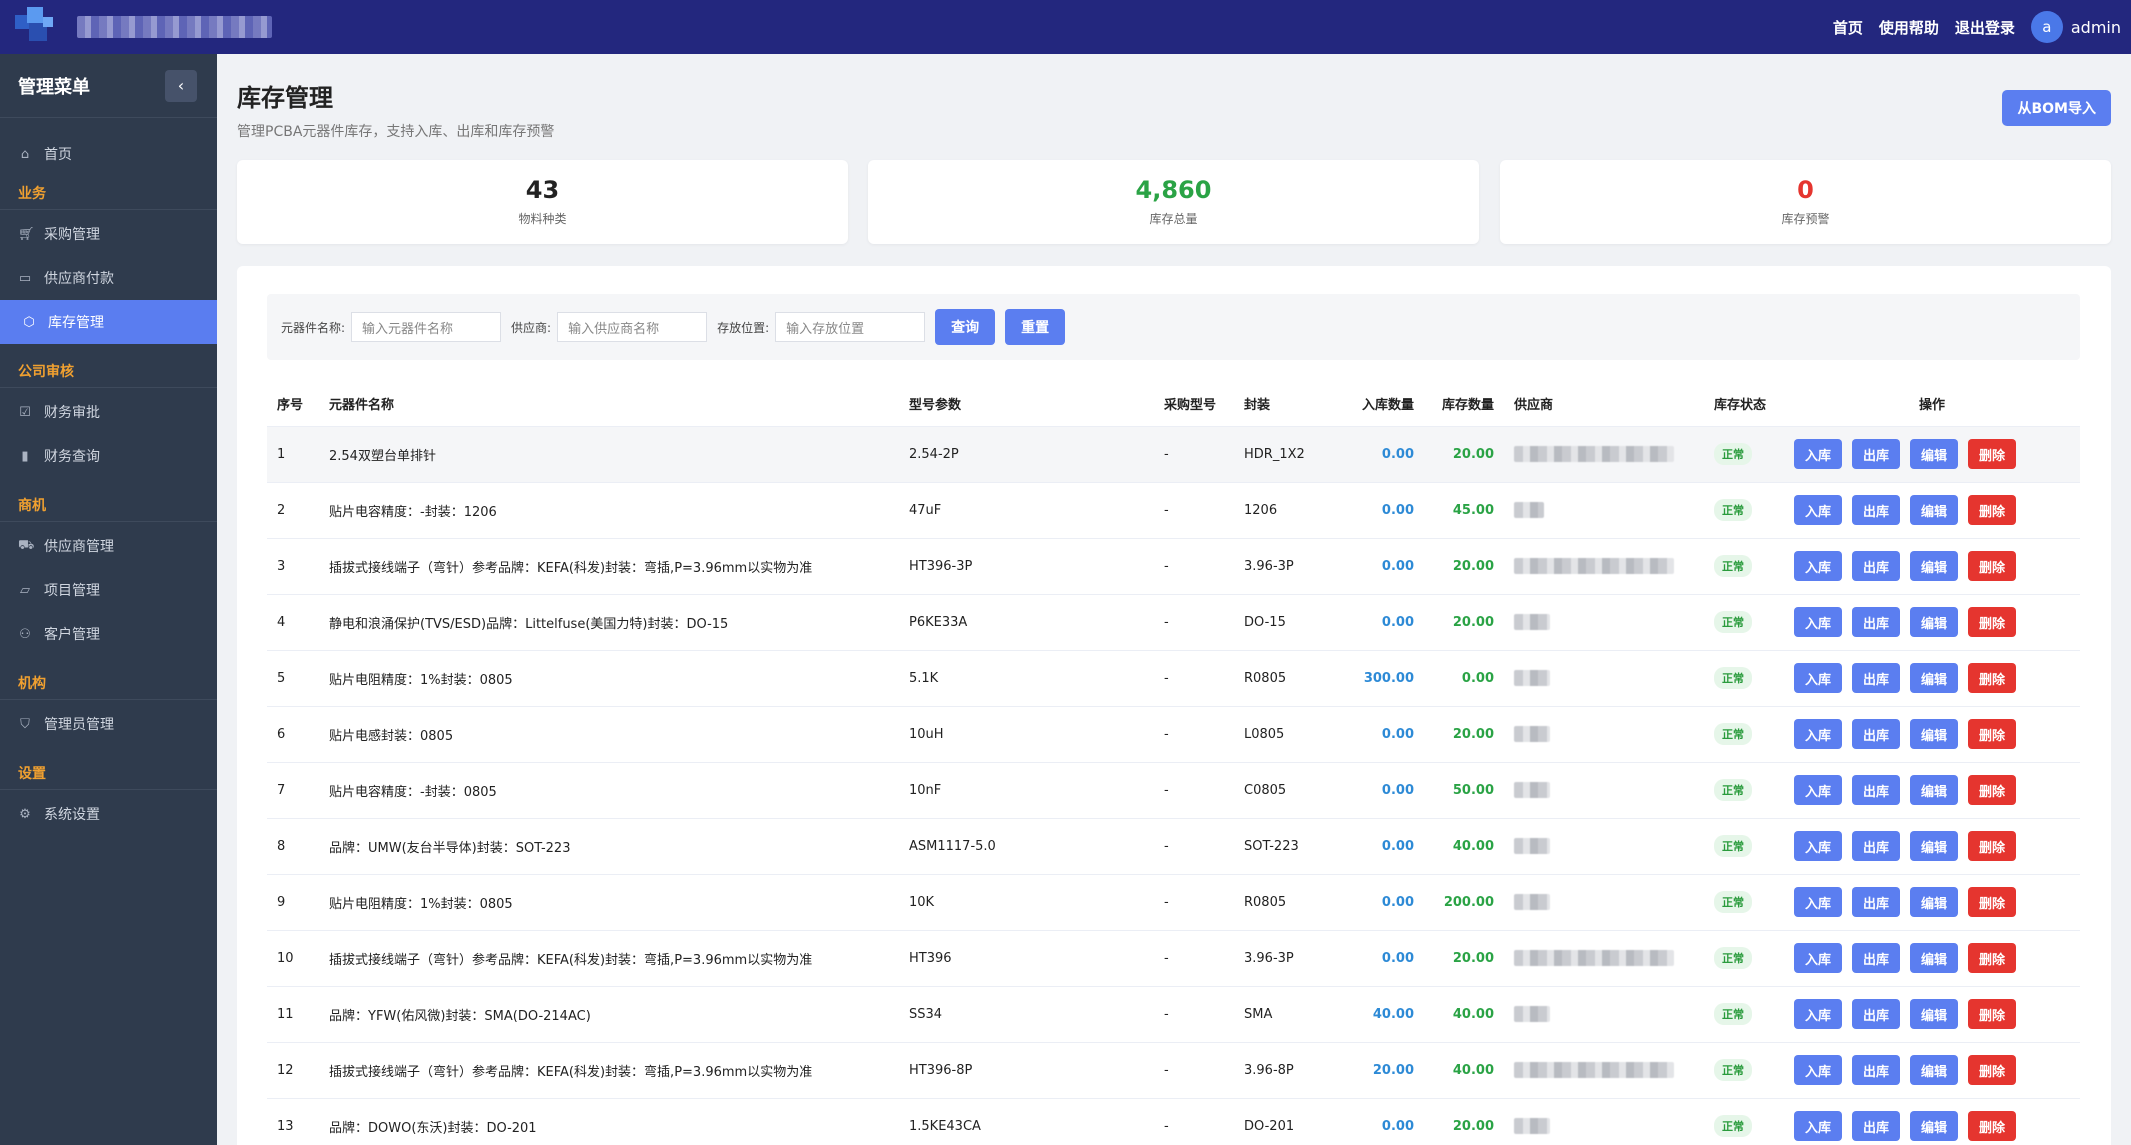 Image resolution: width=2131 pixels, height=1145 pixels. Describe the element at coordinates (108, 278) in the screenshot. I see `sidebar-item-supplier-payment: ▭ 供应商付款` at that location.